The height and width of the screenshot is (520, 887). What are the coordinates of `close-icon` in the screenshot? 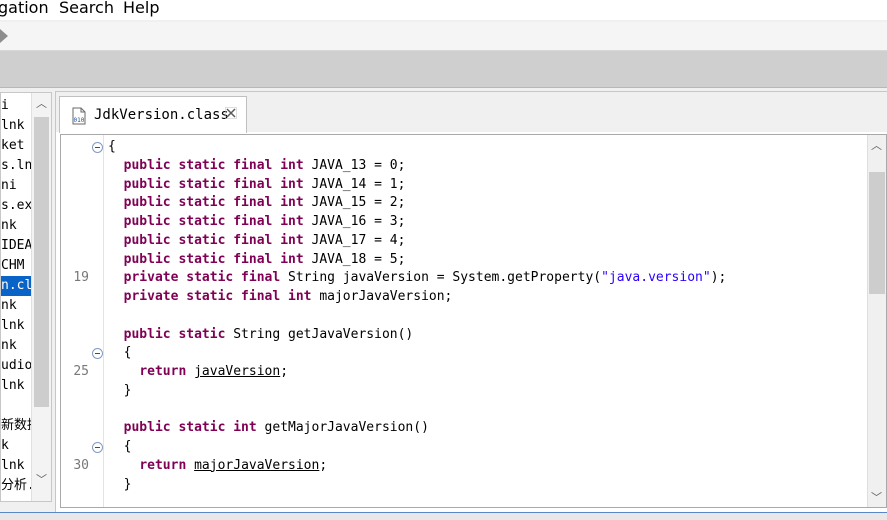 It's located at (231, 113).